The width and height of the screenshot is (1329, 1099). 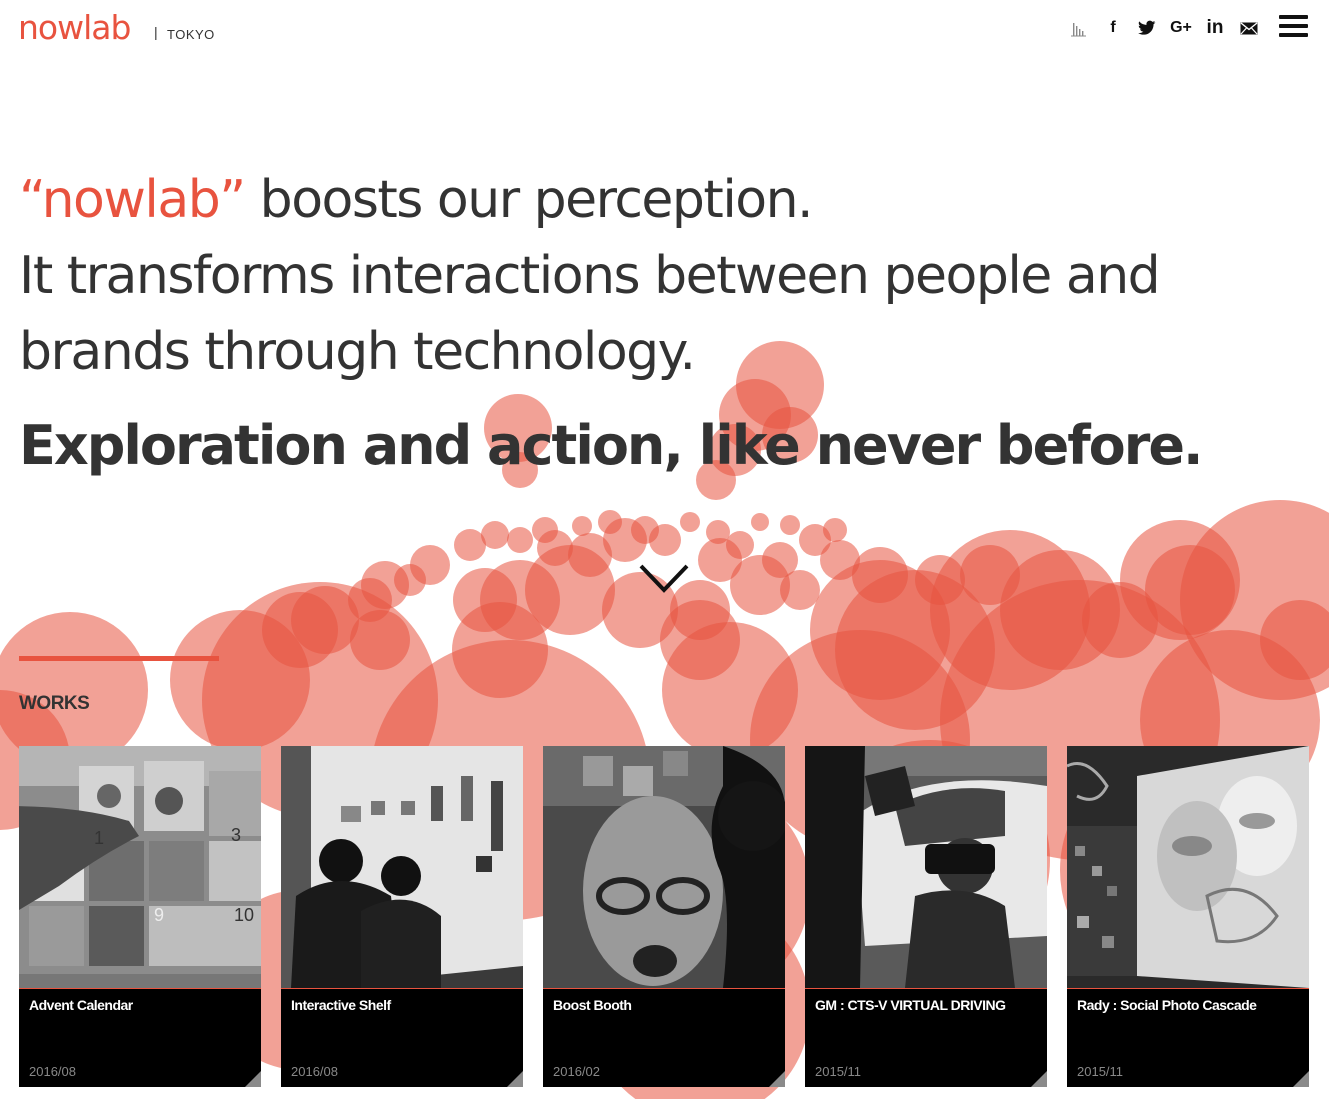 What do you see at coordinates (664, 30) in the screenshot?
I see `site-header: nowlab | TOKYO f G+ in` at bounding box center [664, 30].